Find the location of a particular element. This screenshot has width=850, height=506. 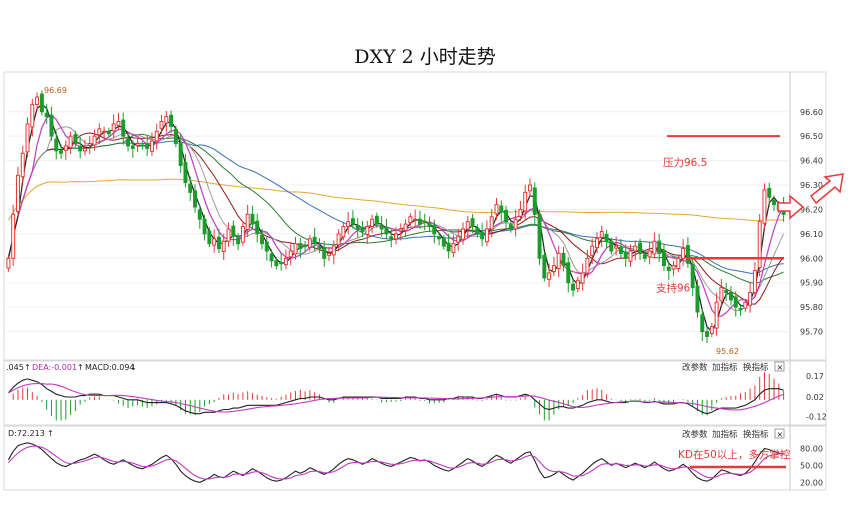

price-tick-label: 96.00 is located at coordinates (811, 258).